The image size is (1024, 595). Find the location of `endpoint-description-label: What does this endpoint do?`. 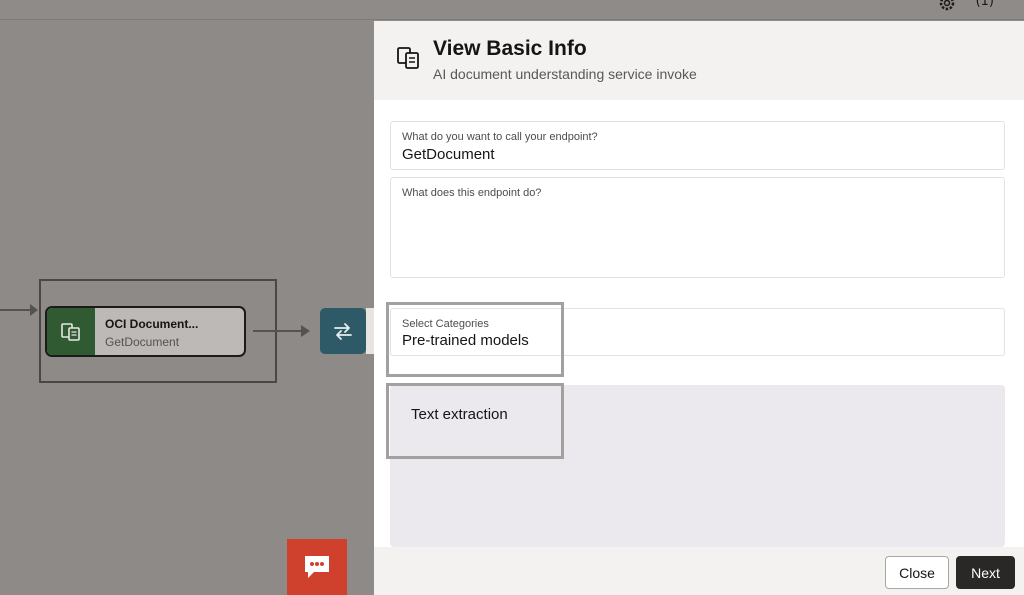

endpoint-description-label: What does this endpoint do? is located at coordinates (472, 193).